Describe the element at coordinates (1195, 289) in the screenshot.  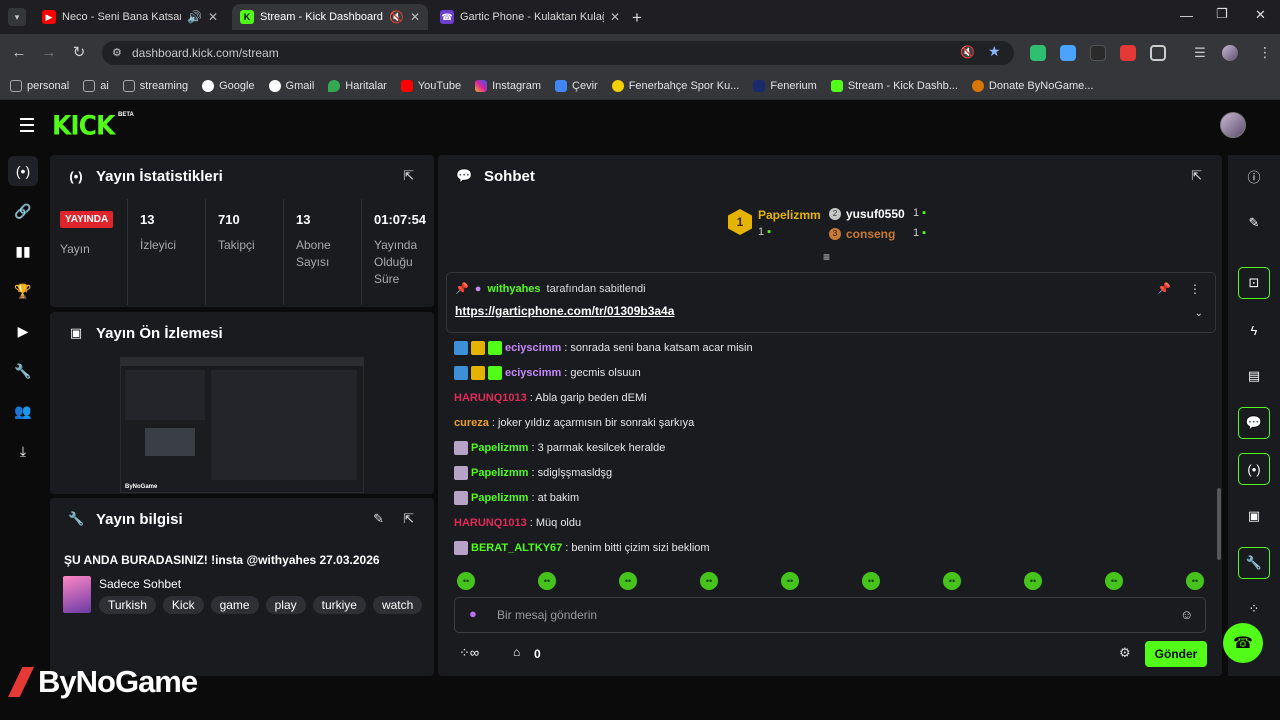
I see `pinned-menu-icon: ⋮` at that location.